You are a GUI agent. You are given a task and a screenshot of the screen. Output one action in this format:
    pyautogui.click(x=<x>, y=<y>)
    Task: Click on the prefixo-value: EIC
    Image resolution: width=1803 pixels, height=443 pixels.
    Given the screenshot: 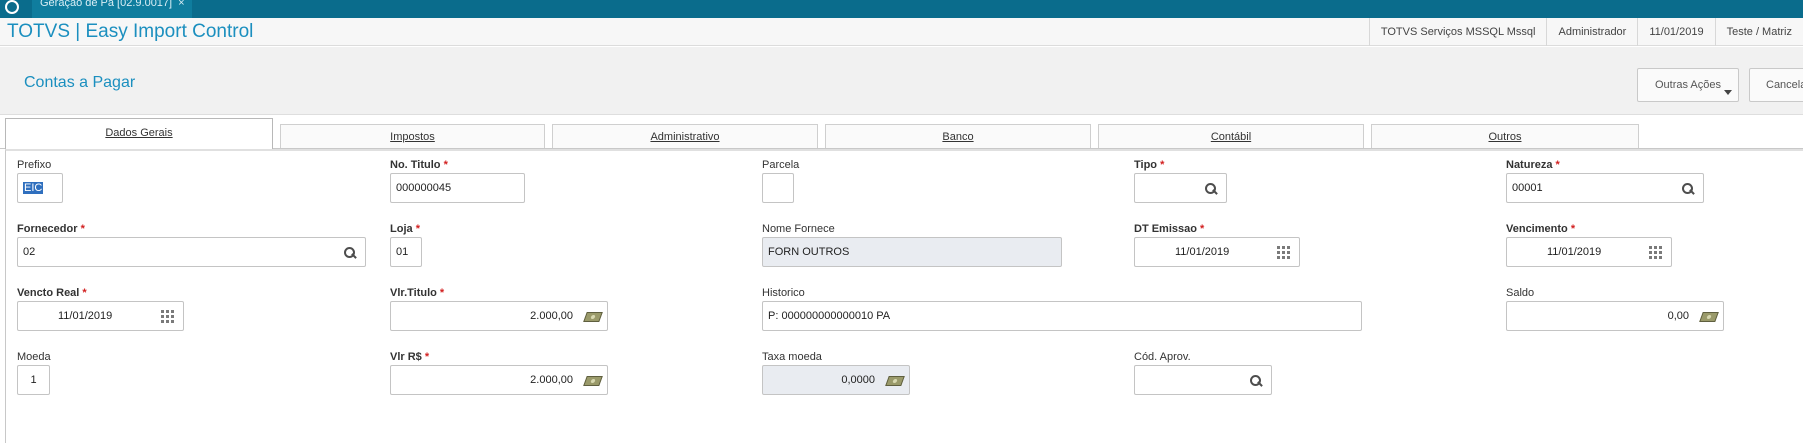 What is the action you would take?
    pyautogui.click(x=33, y=188)
    